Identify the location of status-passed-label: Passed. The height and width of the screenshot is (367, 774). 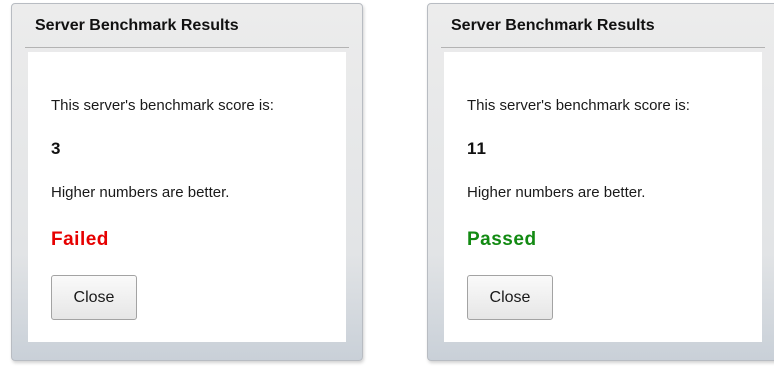
(502, 239).